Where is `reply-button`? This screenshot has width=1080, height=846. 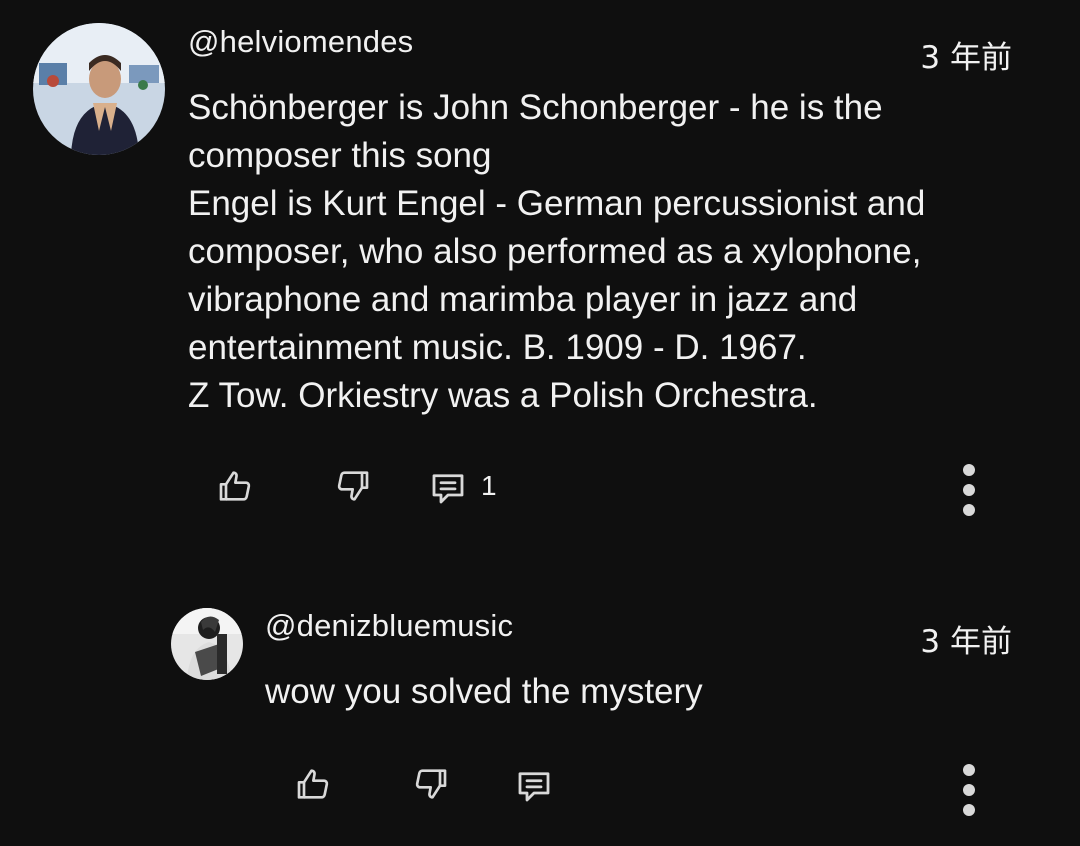 reply-button is located at coordinates (534, 786).